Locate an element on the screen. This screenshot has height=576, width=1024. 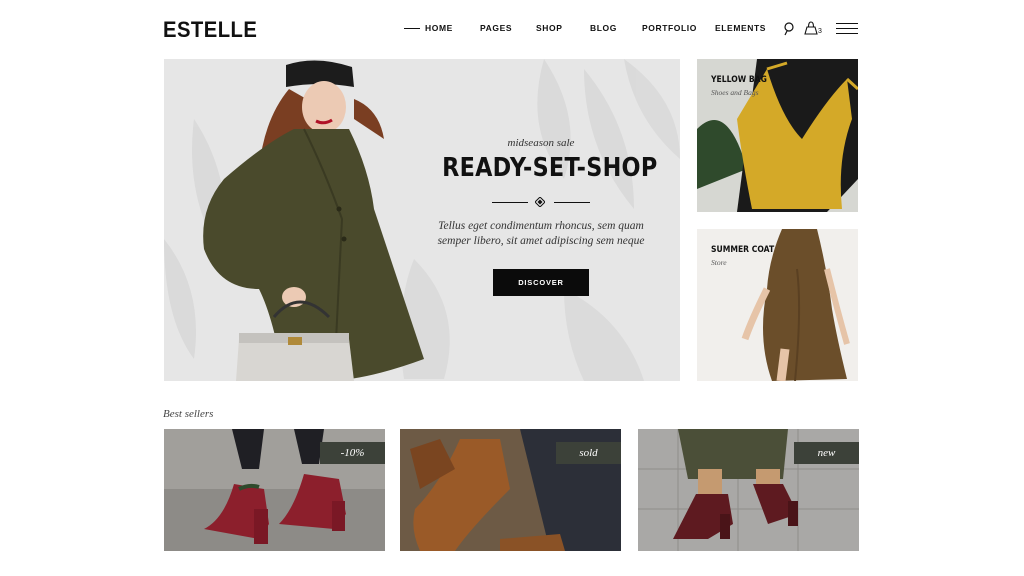
product-card: -10% is located at coordinates (274, 490).